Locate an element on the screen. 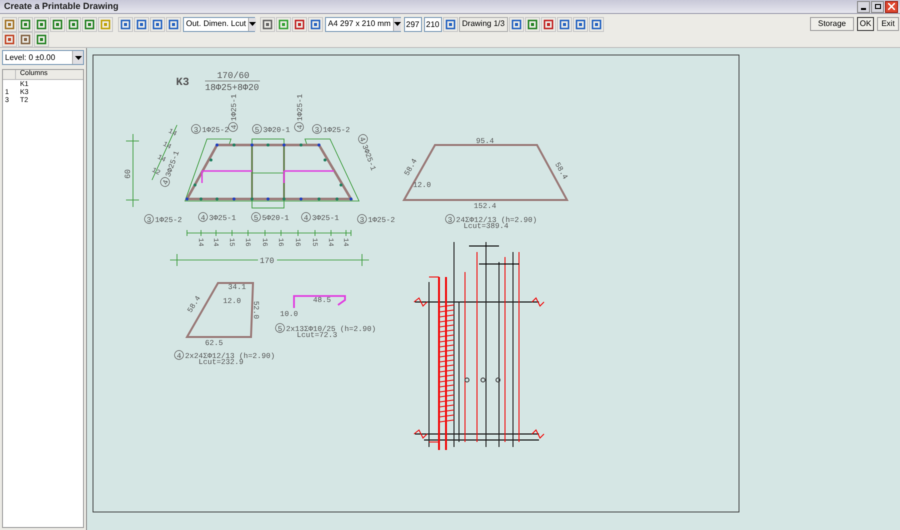 This screenshot has height=530, width=900. window-title: Create a Printable Drawing is located at coordinates (61, 6).